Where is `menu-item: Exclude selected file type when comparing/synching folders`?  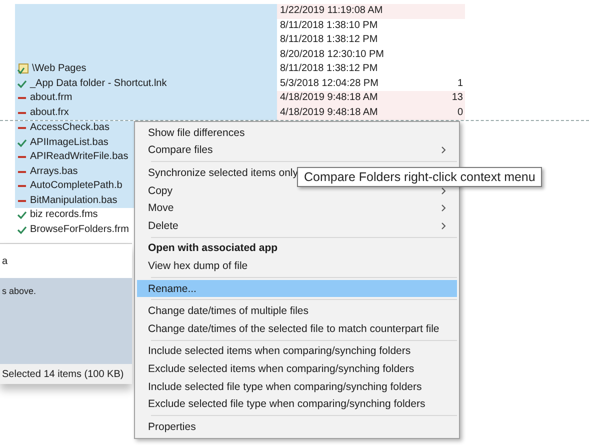
menu-item: Exclude selected file type when comparing/synching folders is located at coordinates (297, 404).